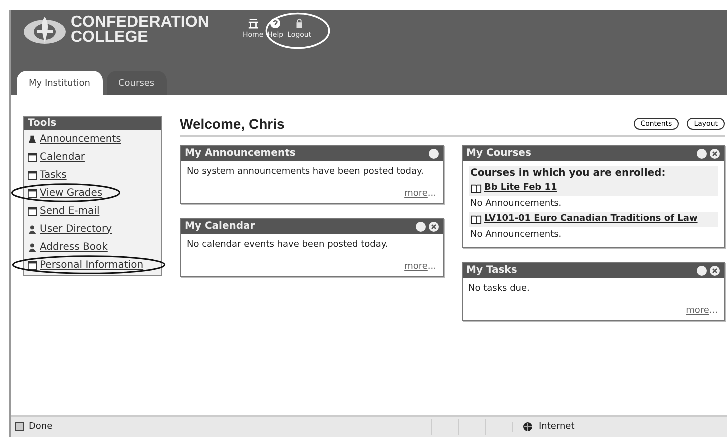  Describe the element at coordinates (110, 37) in the screenshot. I see `logo-text: COLLEGE` at that location.